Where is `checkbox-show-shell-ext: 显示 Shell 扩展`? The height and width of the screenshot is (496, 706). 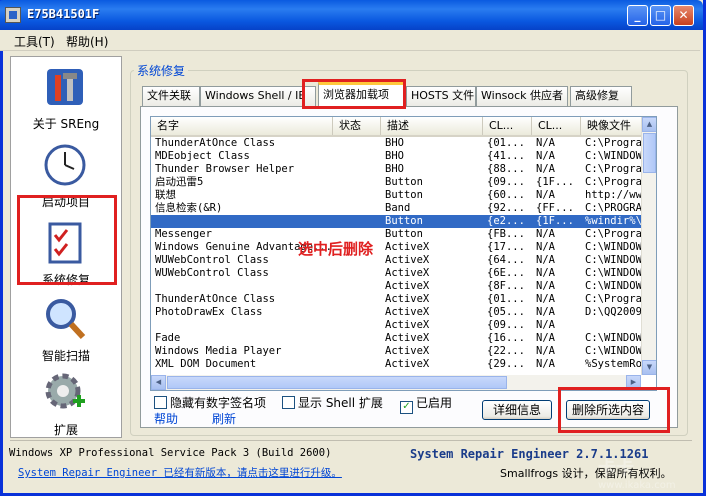
checkbox-show-shell-ext: 显示 Shell 扩展 is located at coordinates (332, 402).